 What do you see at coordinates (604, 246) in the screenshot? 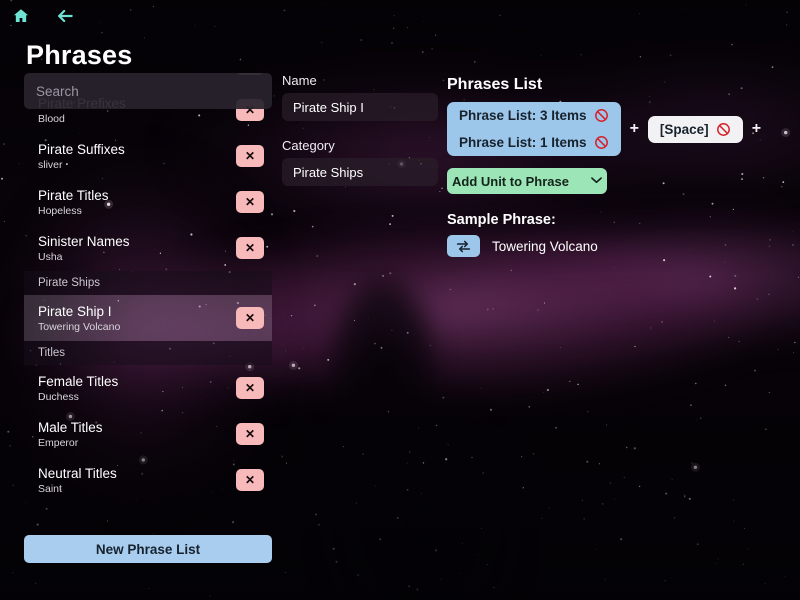
I see `sample-phrase-row: Towering Volcano` at bounding box center [604, 246].